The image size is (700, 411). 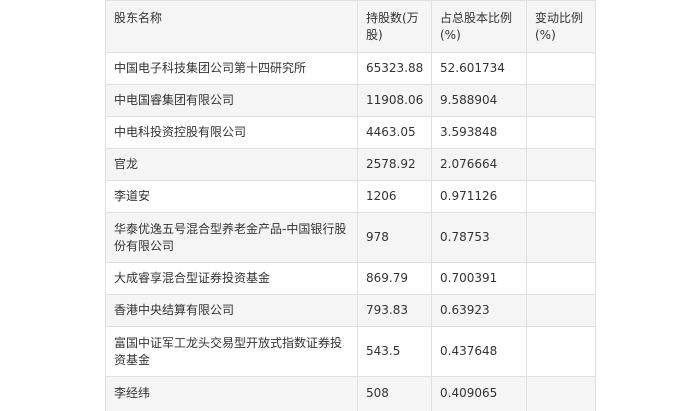 I want to click on cell-shares-held: 2578.92, so click(x=394, y=164).